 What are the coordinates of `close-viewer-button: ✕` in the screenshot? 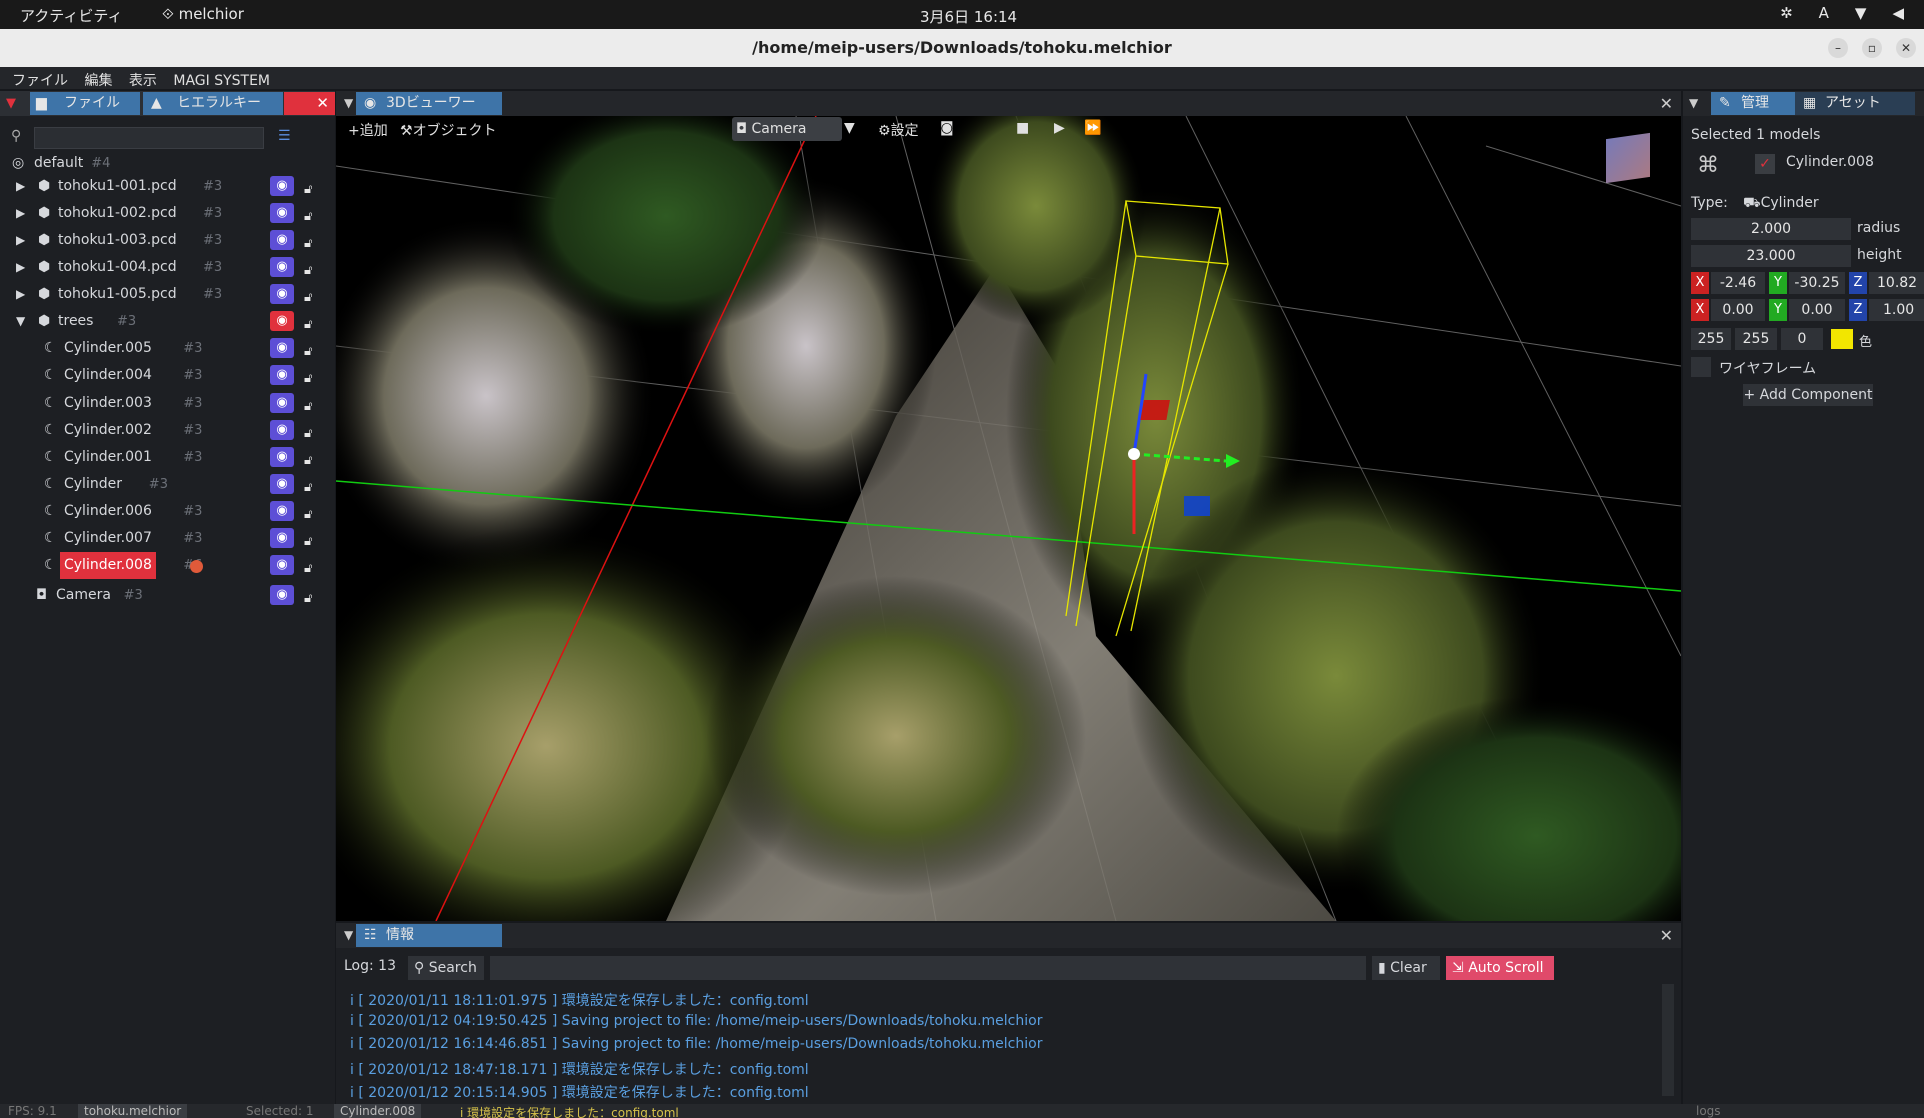 It's located at (1666, 103).